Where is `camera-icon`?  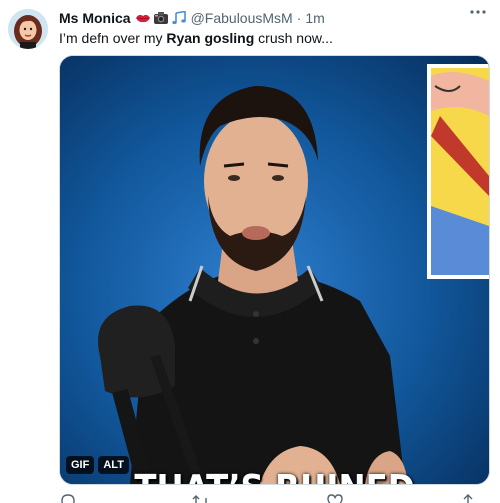
camera-icon is located at coordinates (160, 18).